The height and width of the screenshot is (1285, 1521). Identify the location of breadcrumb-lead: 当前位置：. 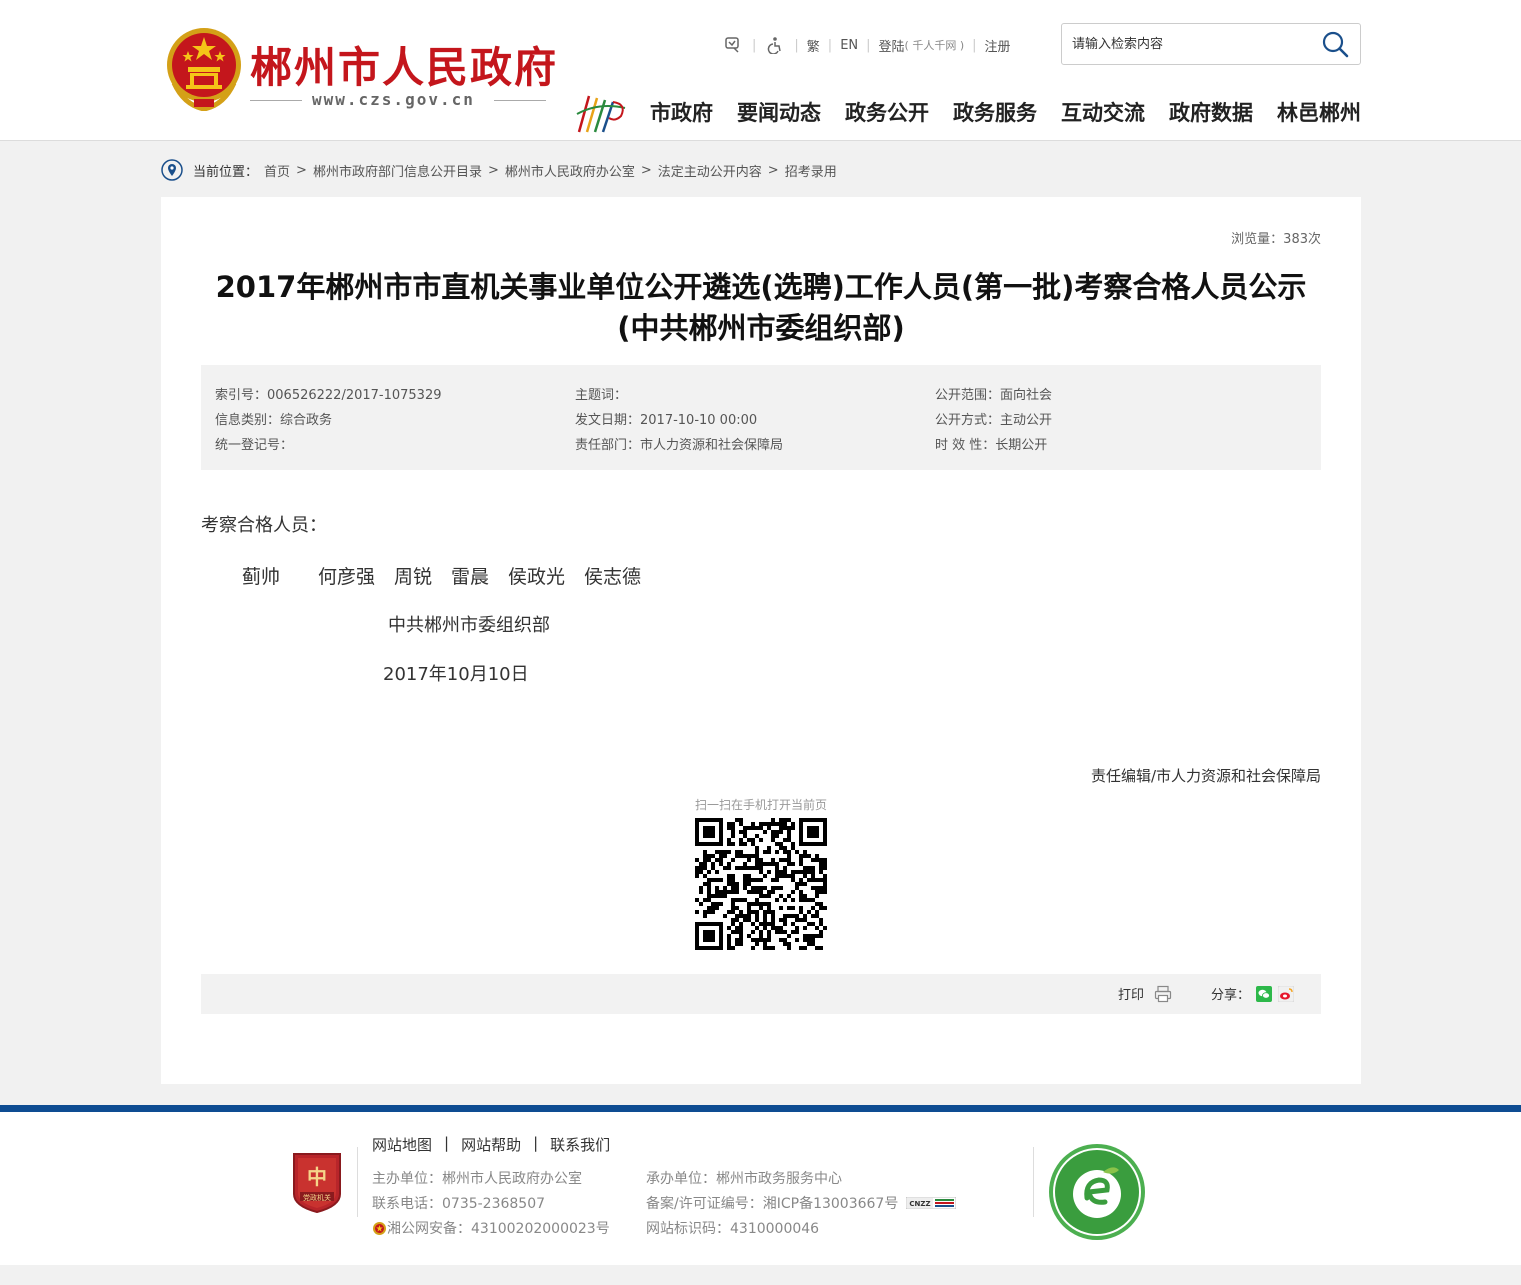
(226, 172).